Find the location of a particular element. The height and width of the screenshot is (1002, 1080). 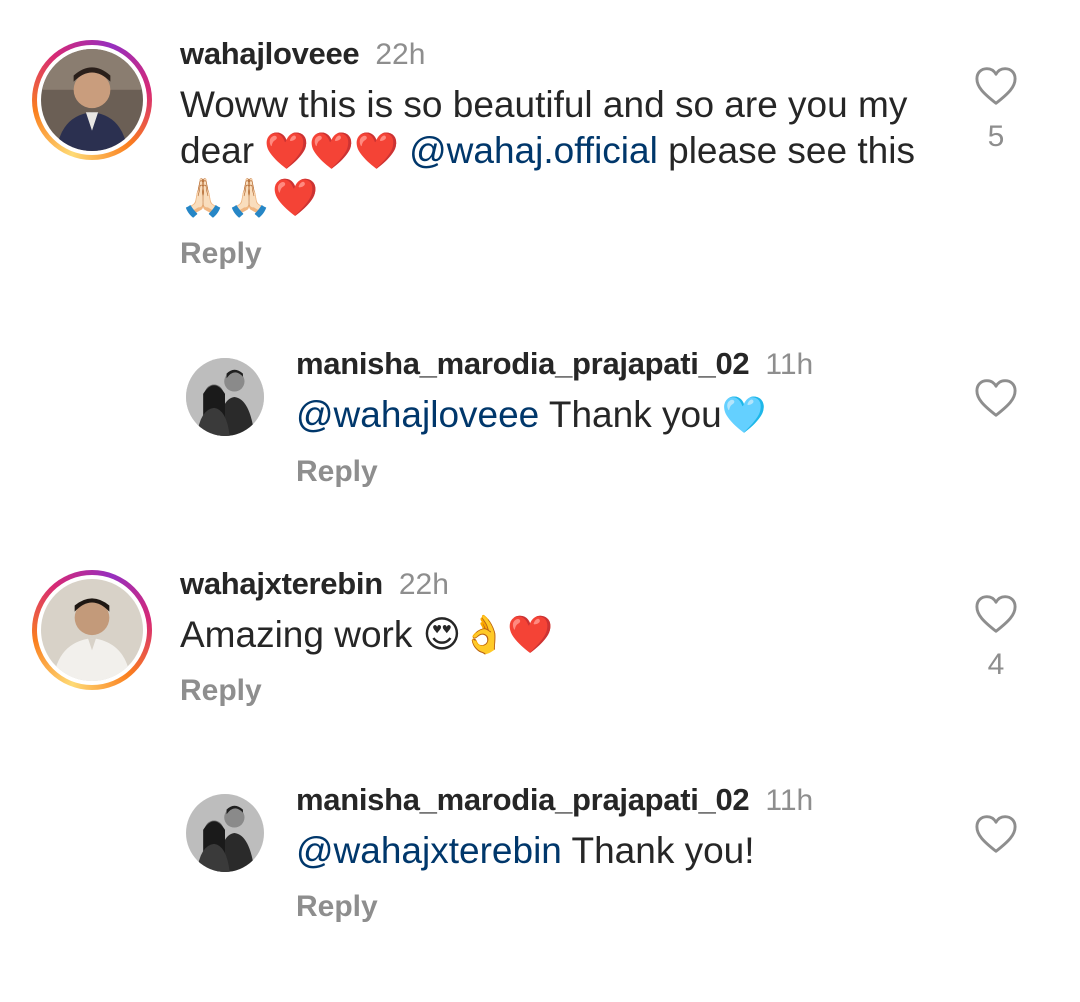

mention-link: @wahajloveee is located at coordinates (417, 414).